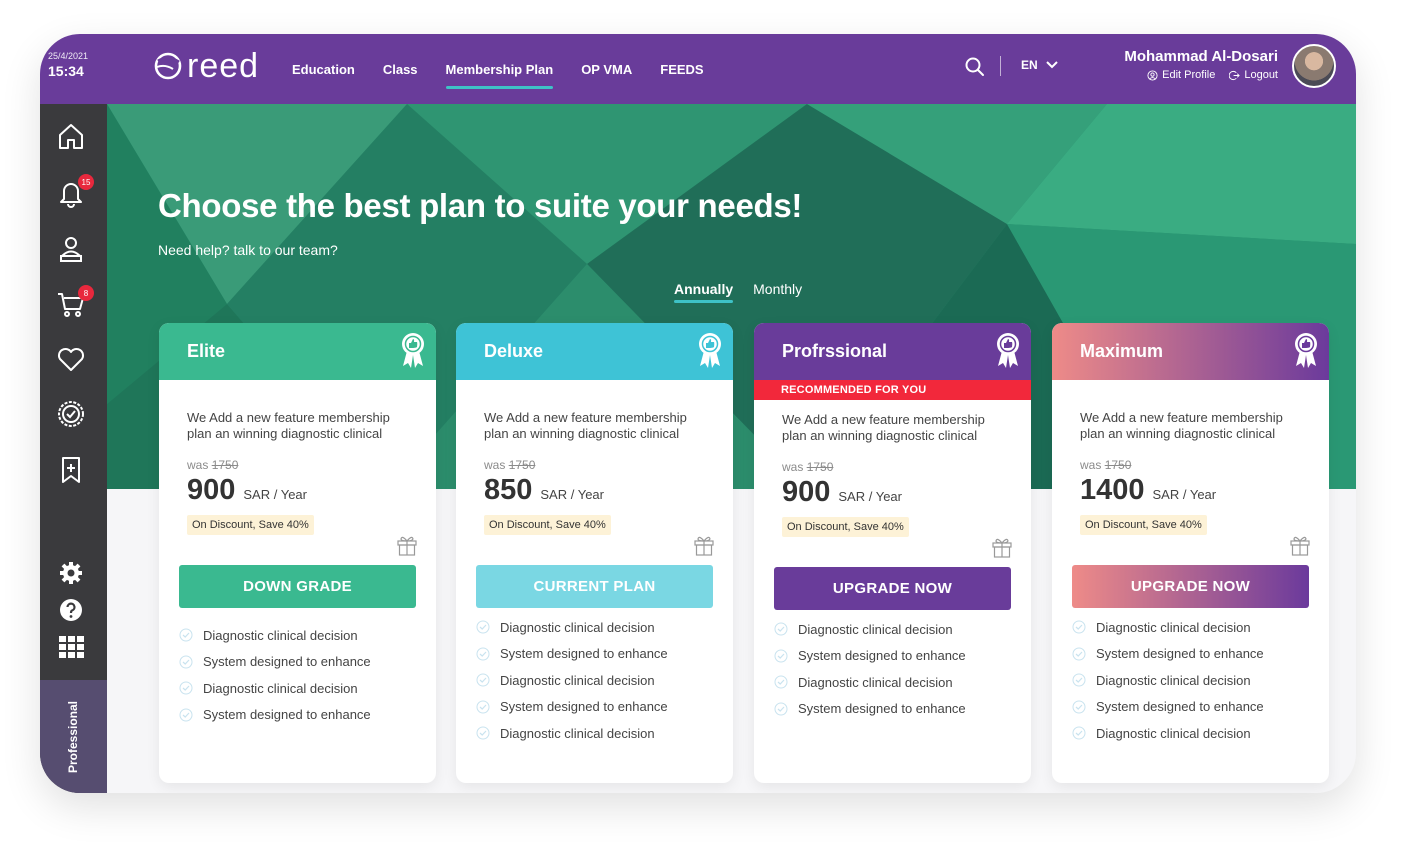 This screenshot has width=1419, height=861. Describe the element at coordinates (71, 647) in the screenshot. I see `apps-grid-icon` at that location.